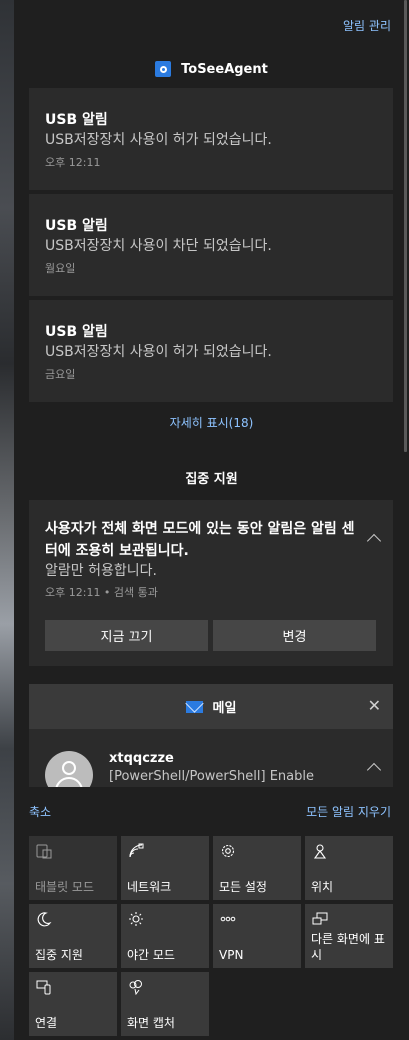 The width and height of the screenshot is (409, 1040). Describe the element at coordinates (224, 708) in the screenshot. I see `mail-group-title: 메일` at that location.